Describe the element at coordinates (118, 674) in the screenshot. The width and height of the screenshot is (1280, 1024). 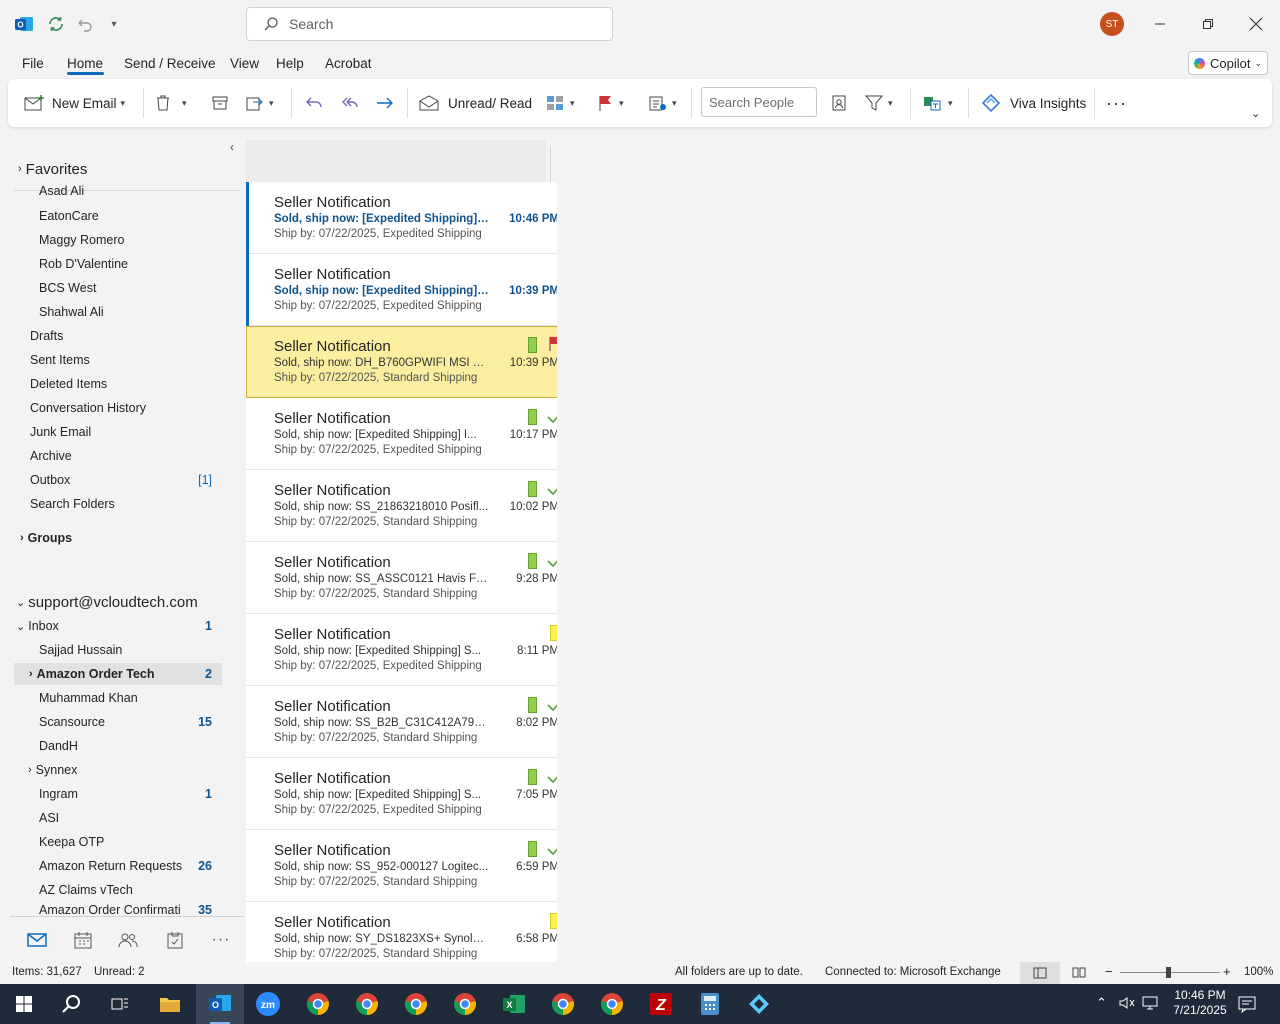
I see `folder-amazon-order-tech: › Amazon Order Tech 2` at that location.